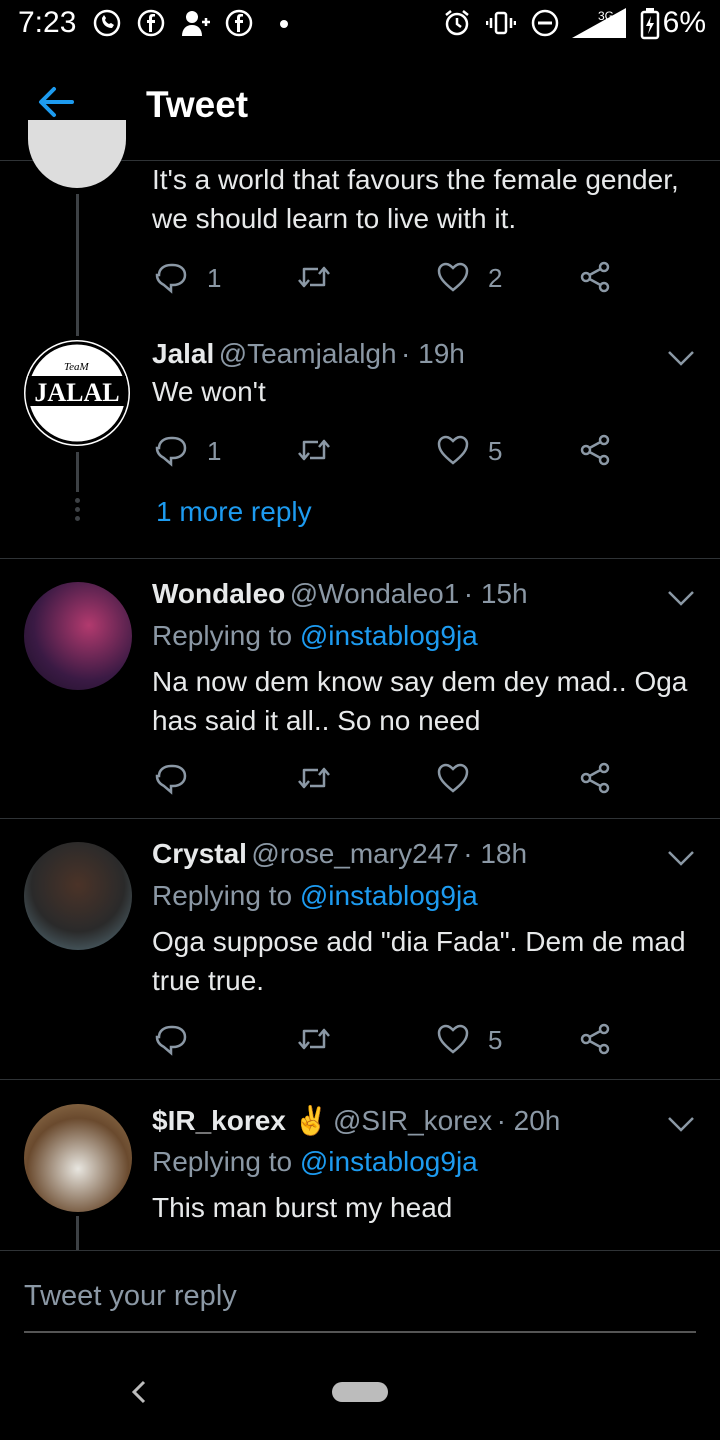 The image size is (720, 1440). What do you see at coordinates (77, 154) in the screenshot?
I see `avatar` at bounding box center [77, 154].